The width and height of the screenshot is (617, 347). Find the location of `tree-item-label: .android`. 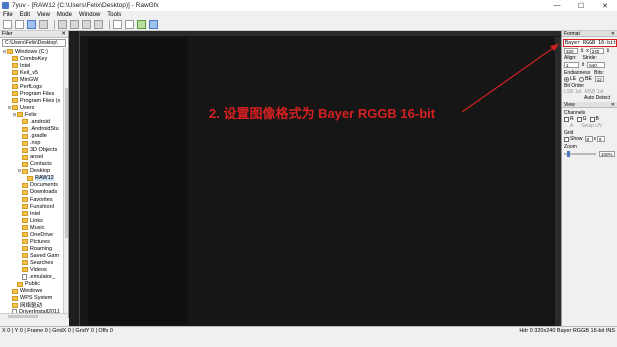

tree-item-label: .android is located at coordinates (40, 121).